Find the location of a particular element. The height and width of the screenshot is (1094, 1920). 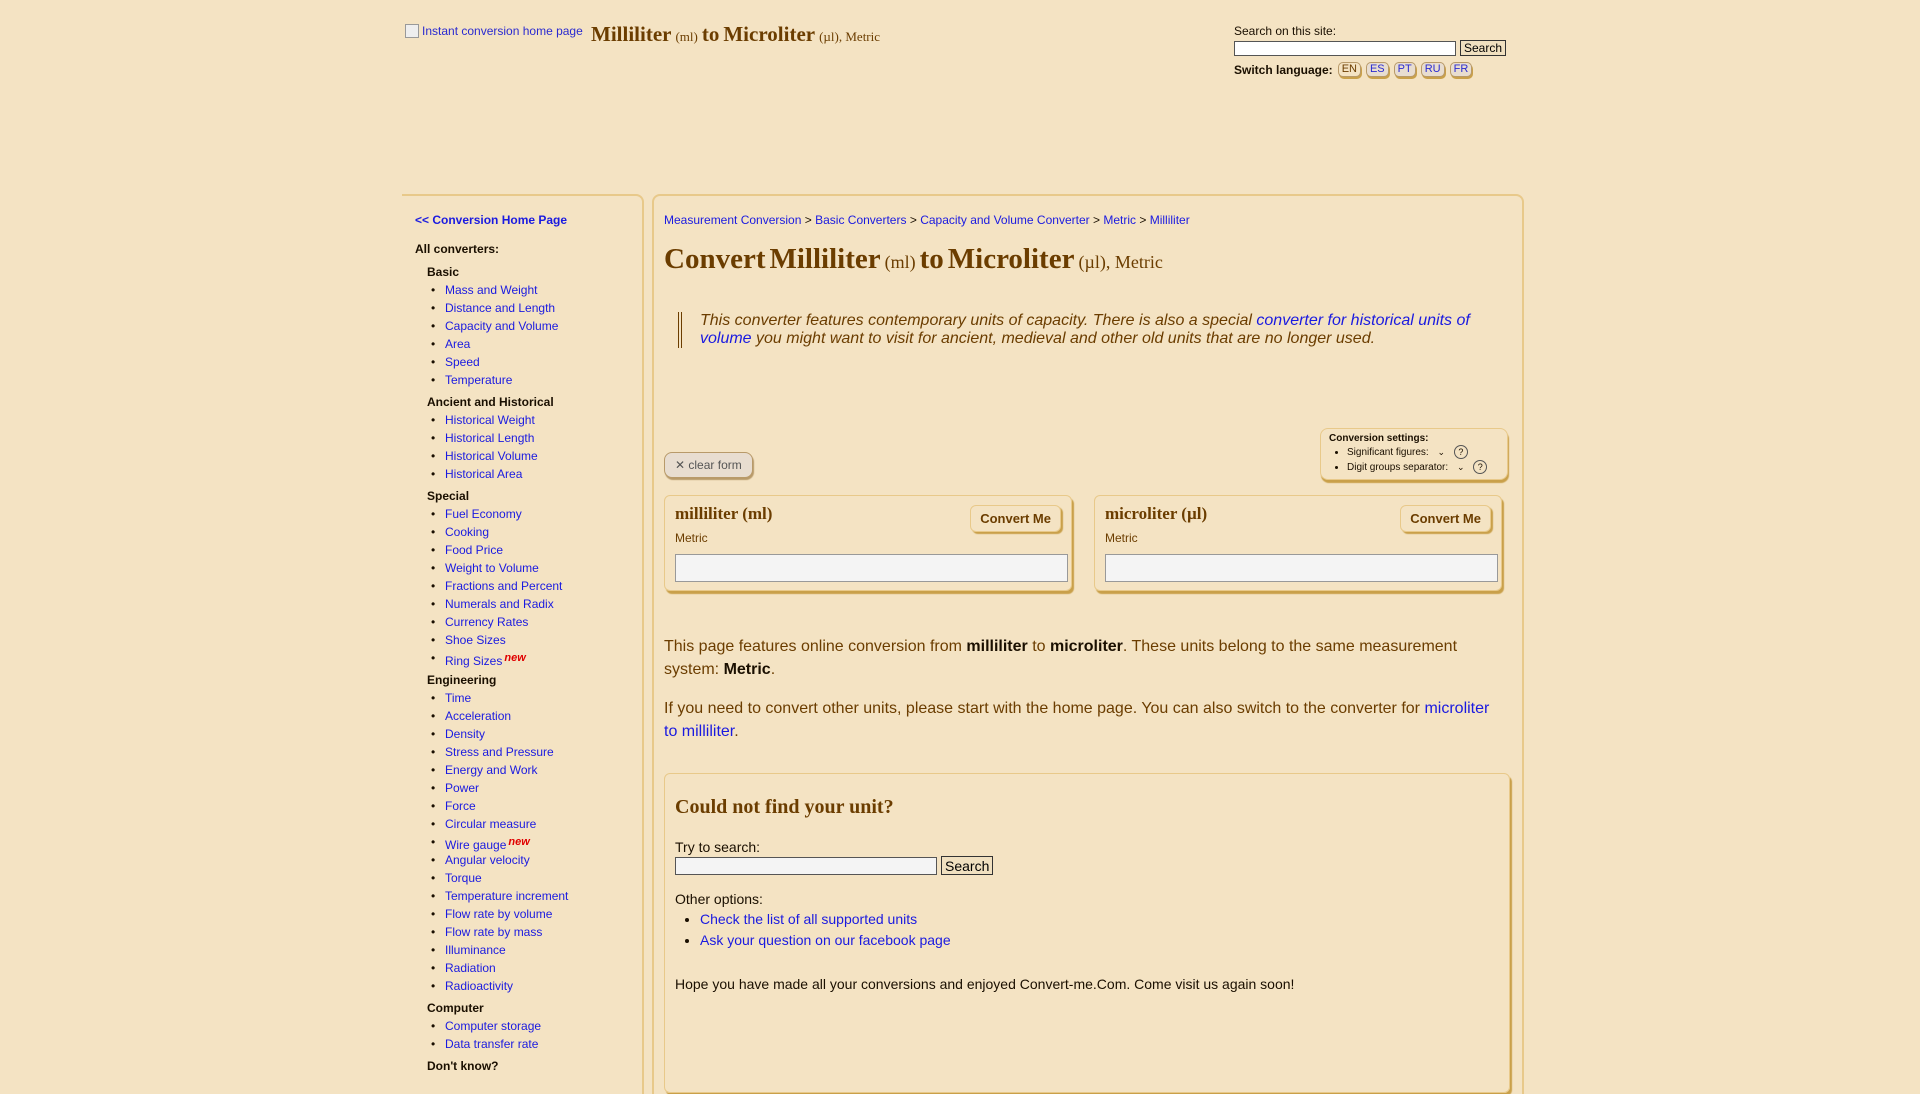

sidebar-item: Power is located at coordinates (535, 788).